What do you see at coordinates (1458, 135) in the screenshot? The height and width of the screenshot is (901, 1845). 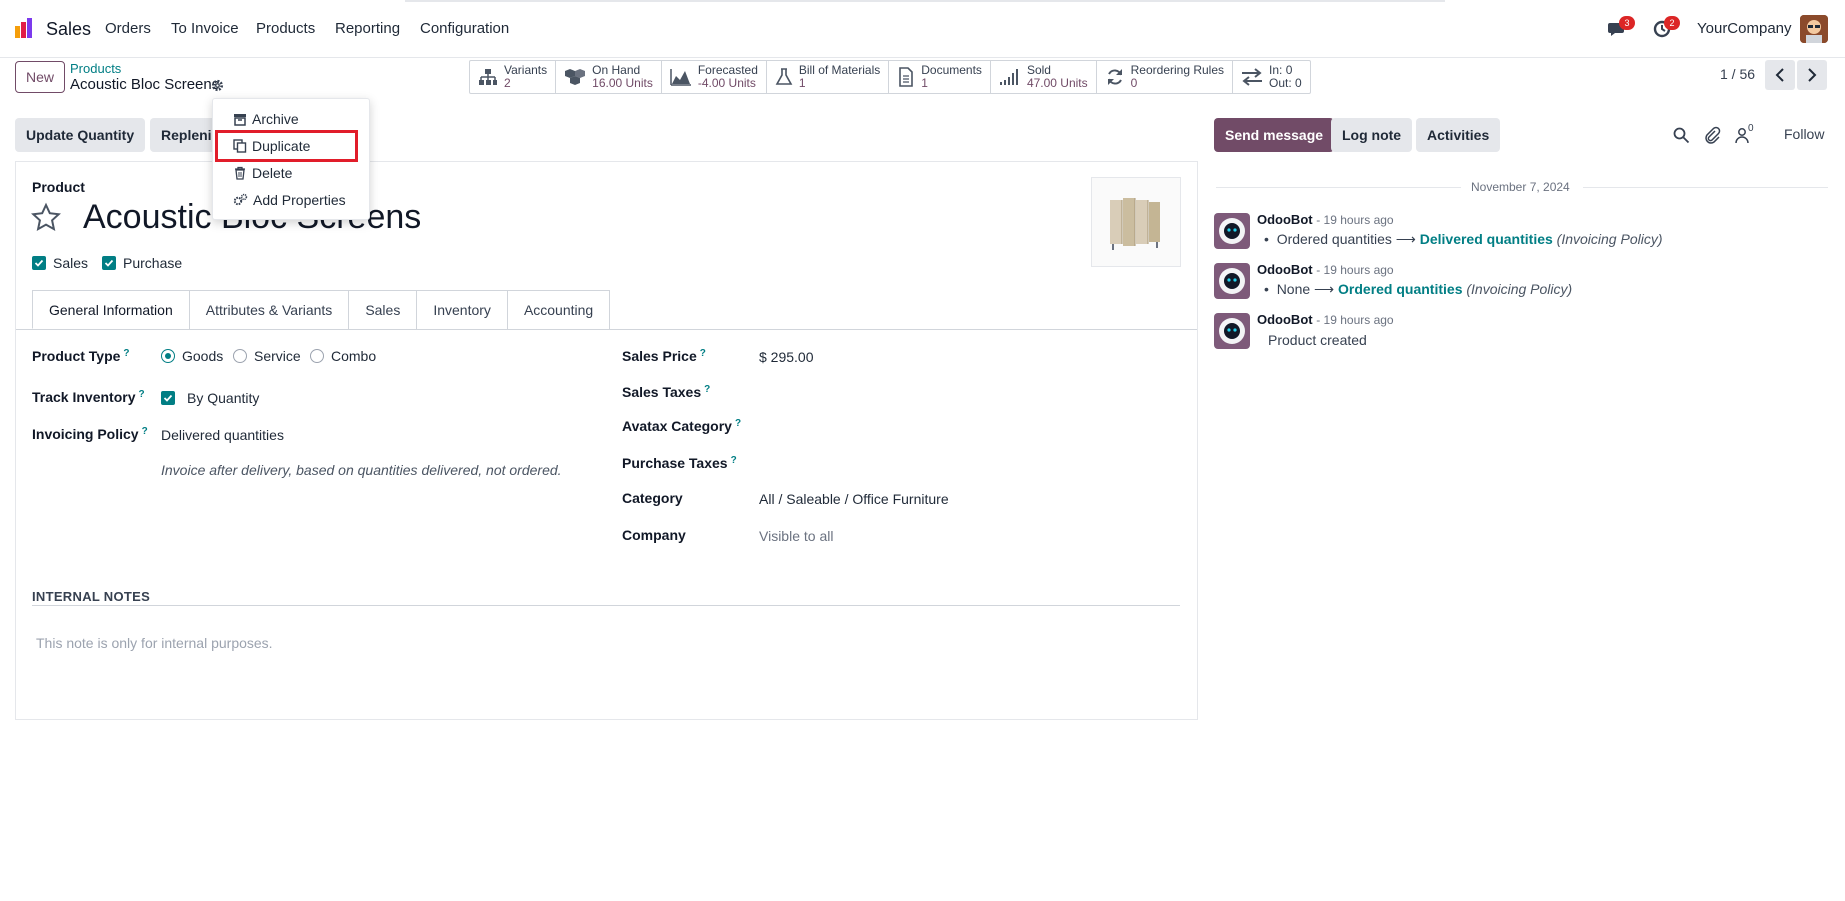 I see `activities-button: Activities` at bounding box center [1458, 135].